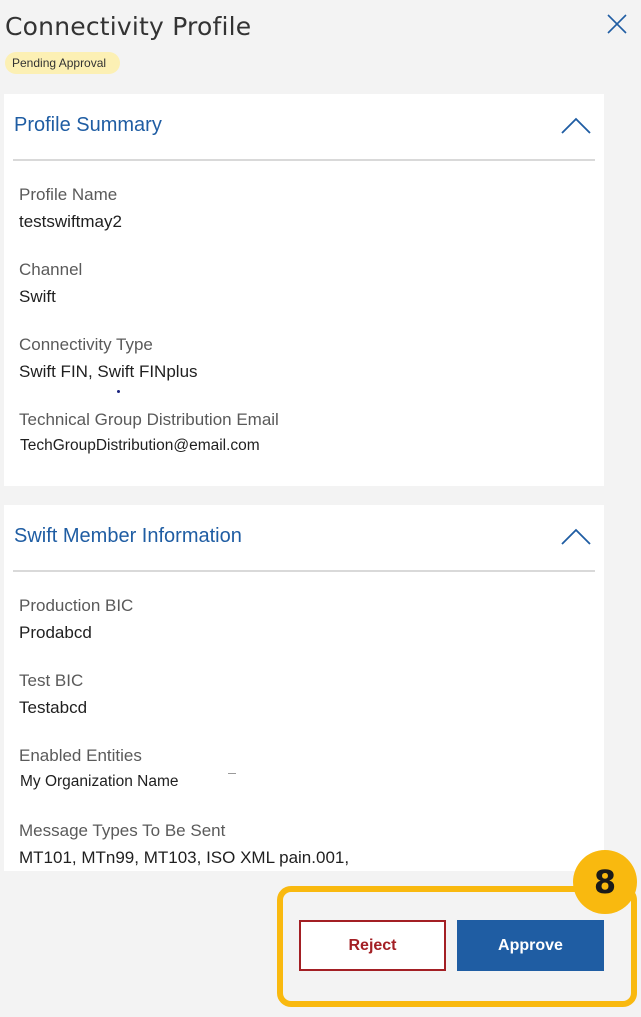  I want to click on close-icon, so click(617, 24).